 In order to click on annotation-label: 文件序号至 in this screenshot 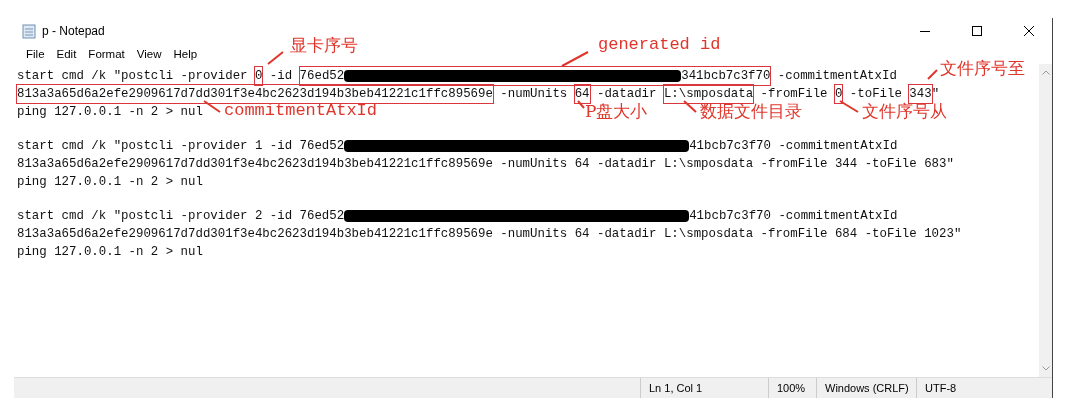, I will do `click(982, 68)`.